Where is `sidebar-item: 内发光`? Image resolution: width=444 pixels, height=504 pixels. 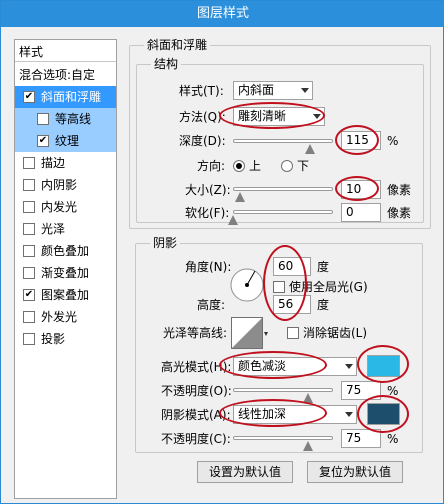 sidebar-item: 内发光 is located at coordinates (65, 207).